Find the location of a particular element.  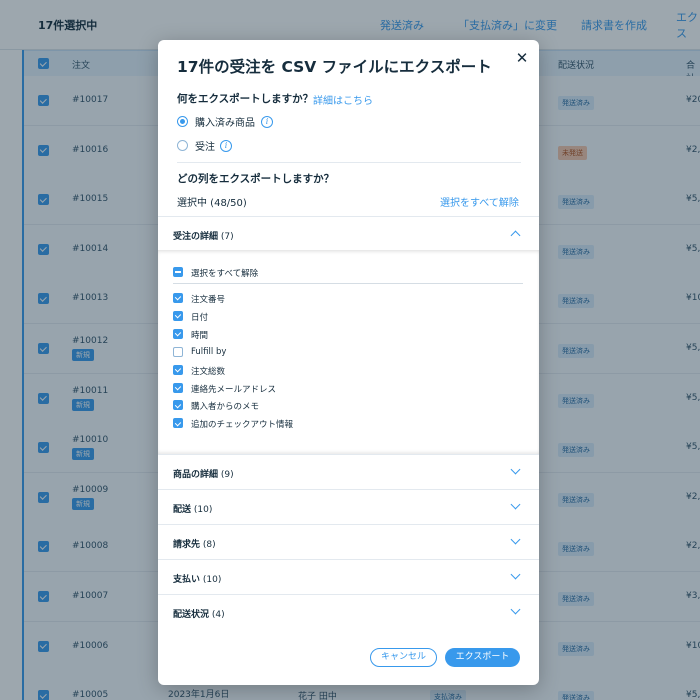

deselect-all-checkbox is located at coordinates (178, 272).